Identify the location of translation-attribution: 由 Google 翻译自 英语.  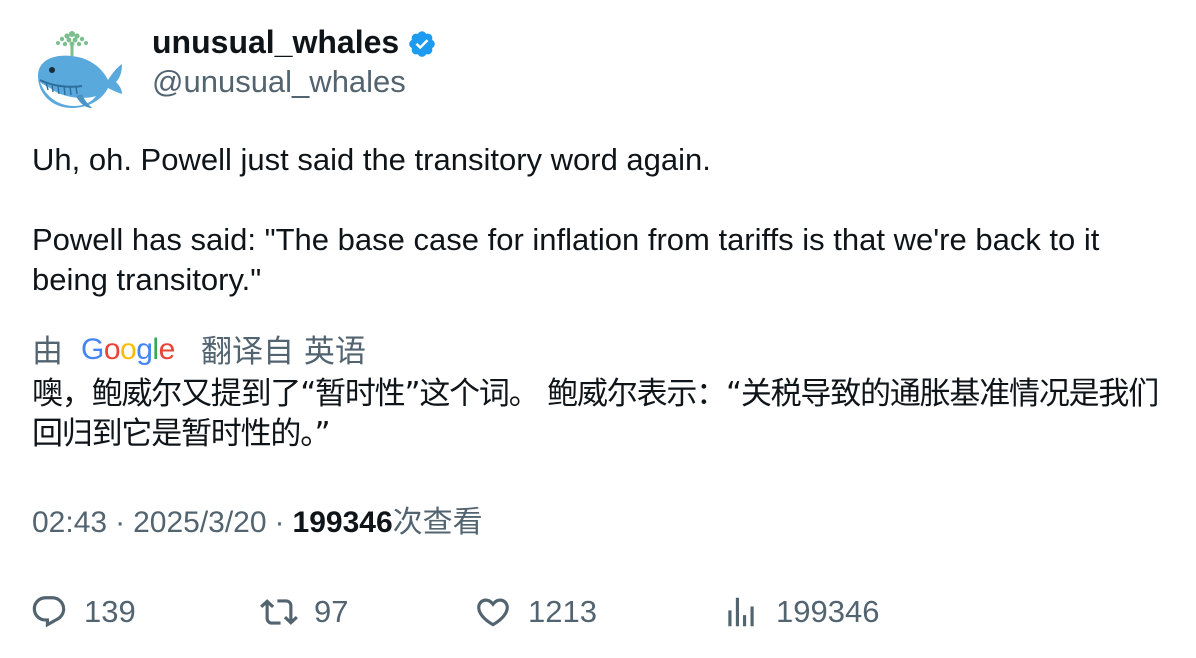
(199, 348).